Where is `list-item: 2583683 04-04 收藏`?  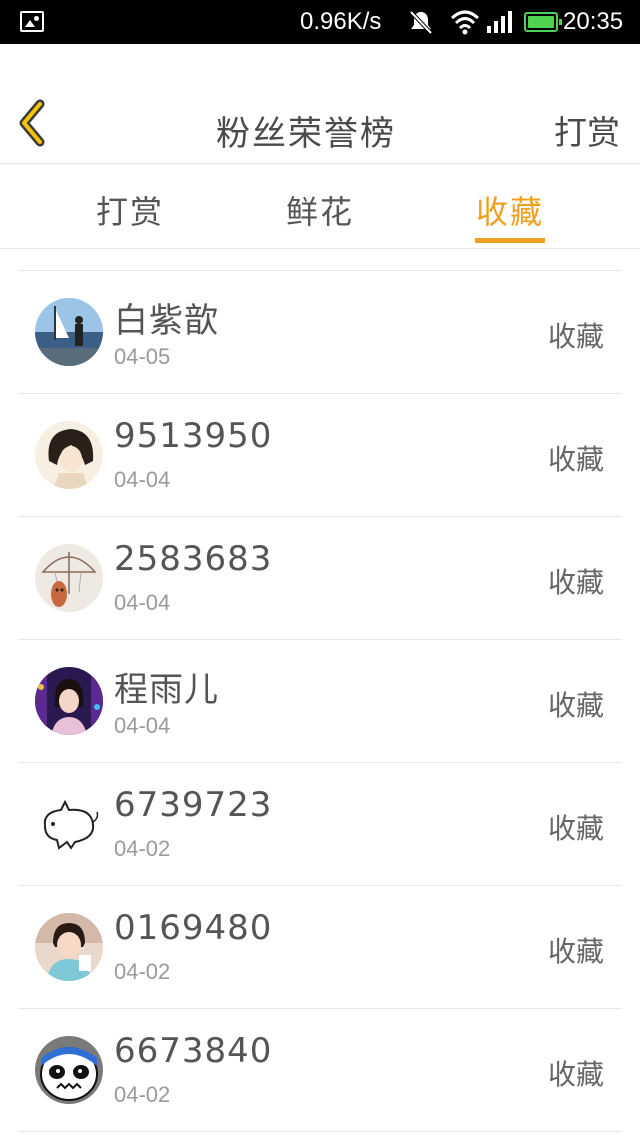
list-item: 2583683 04-04 收藏 is located at coordinates (320, 578).